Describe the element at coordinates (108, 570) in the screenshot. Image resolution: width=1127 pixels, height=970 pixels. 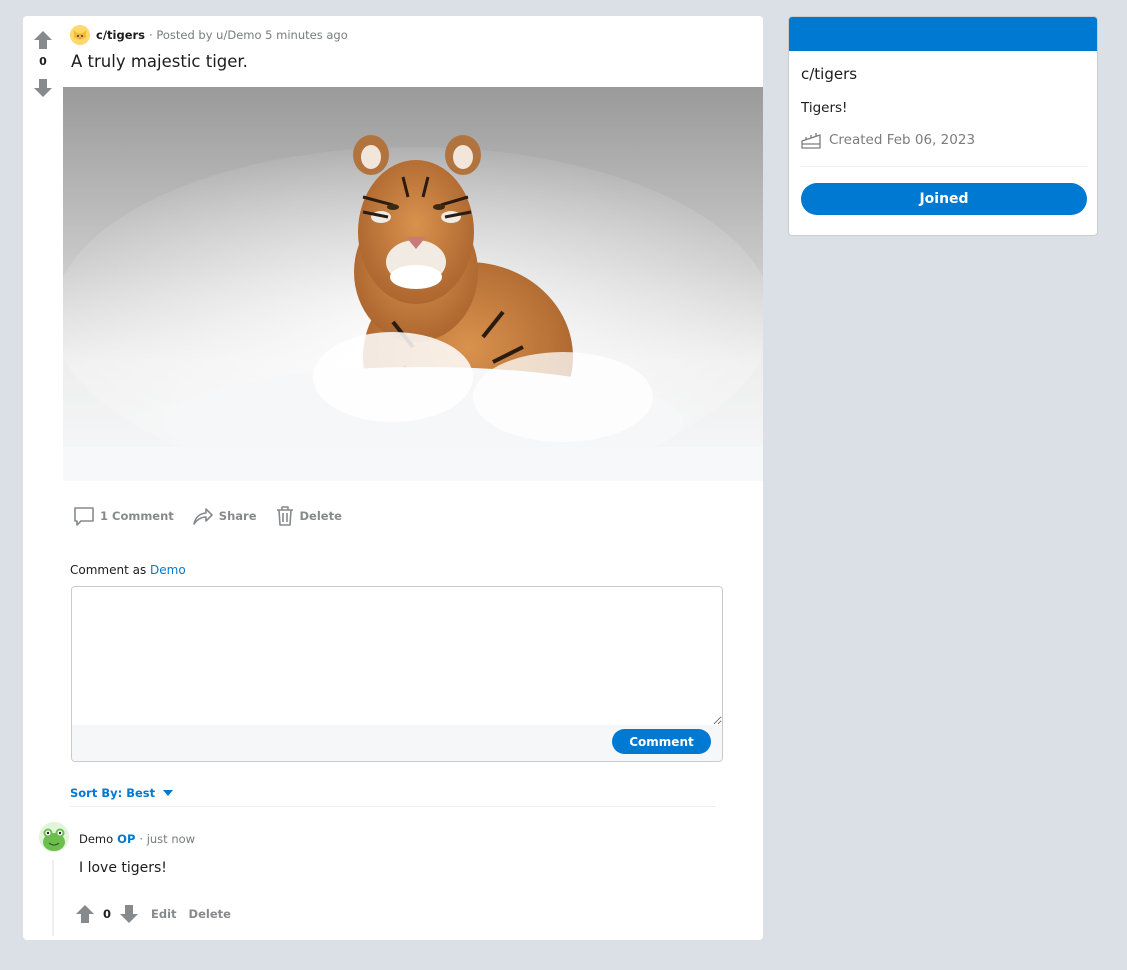
I see `comment-as-prefix: Comment as` at that location.